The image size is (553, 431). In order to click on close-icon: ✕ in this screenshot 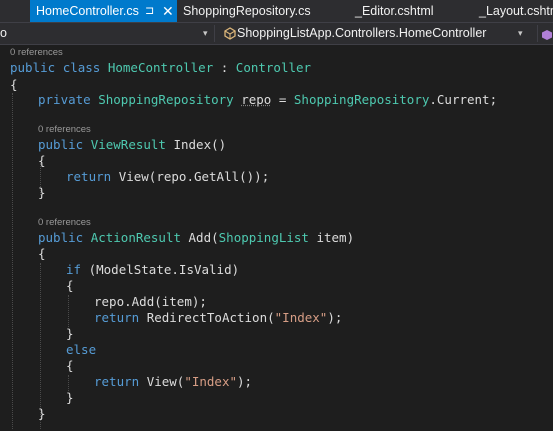, I will do `click(168, 11)`.